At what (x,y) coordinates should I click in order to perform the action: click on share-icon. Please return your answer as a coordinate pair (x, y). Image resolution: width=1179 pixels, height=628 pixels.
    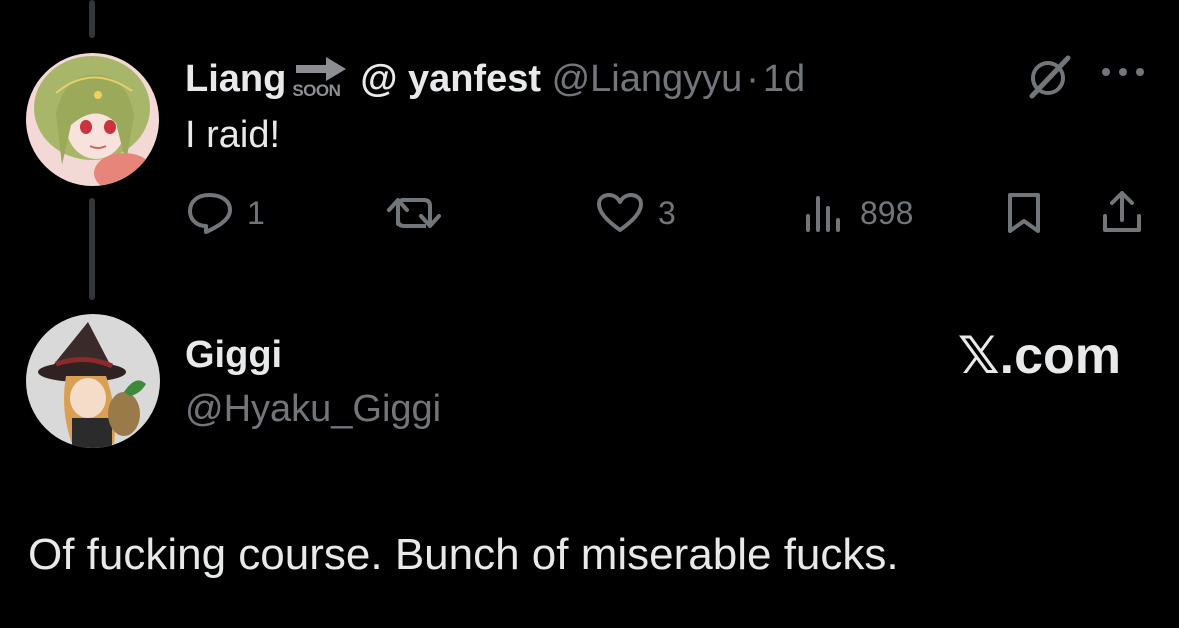
    Looking at the image, I should click on (1122, 211).